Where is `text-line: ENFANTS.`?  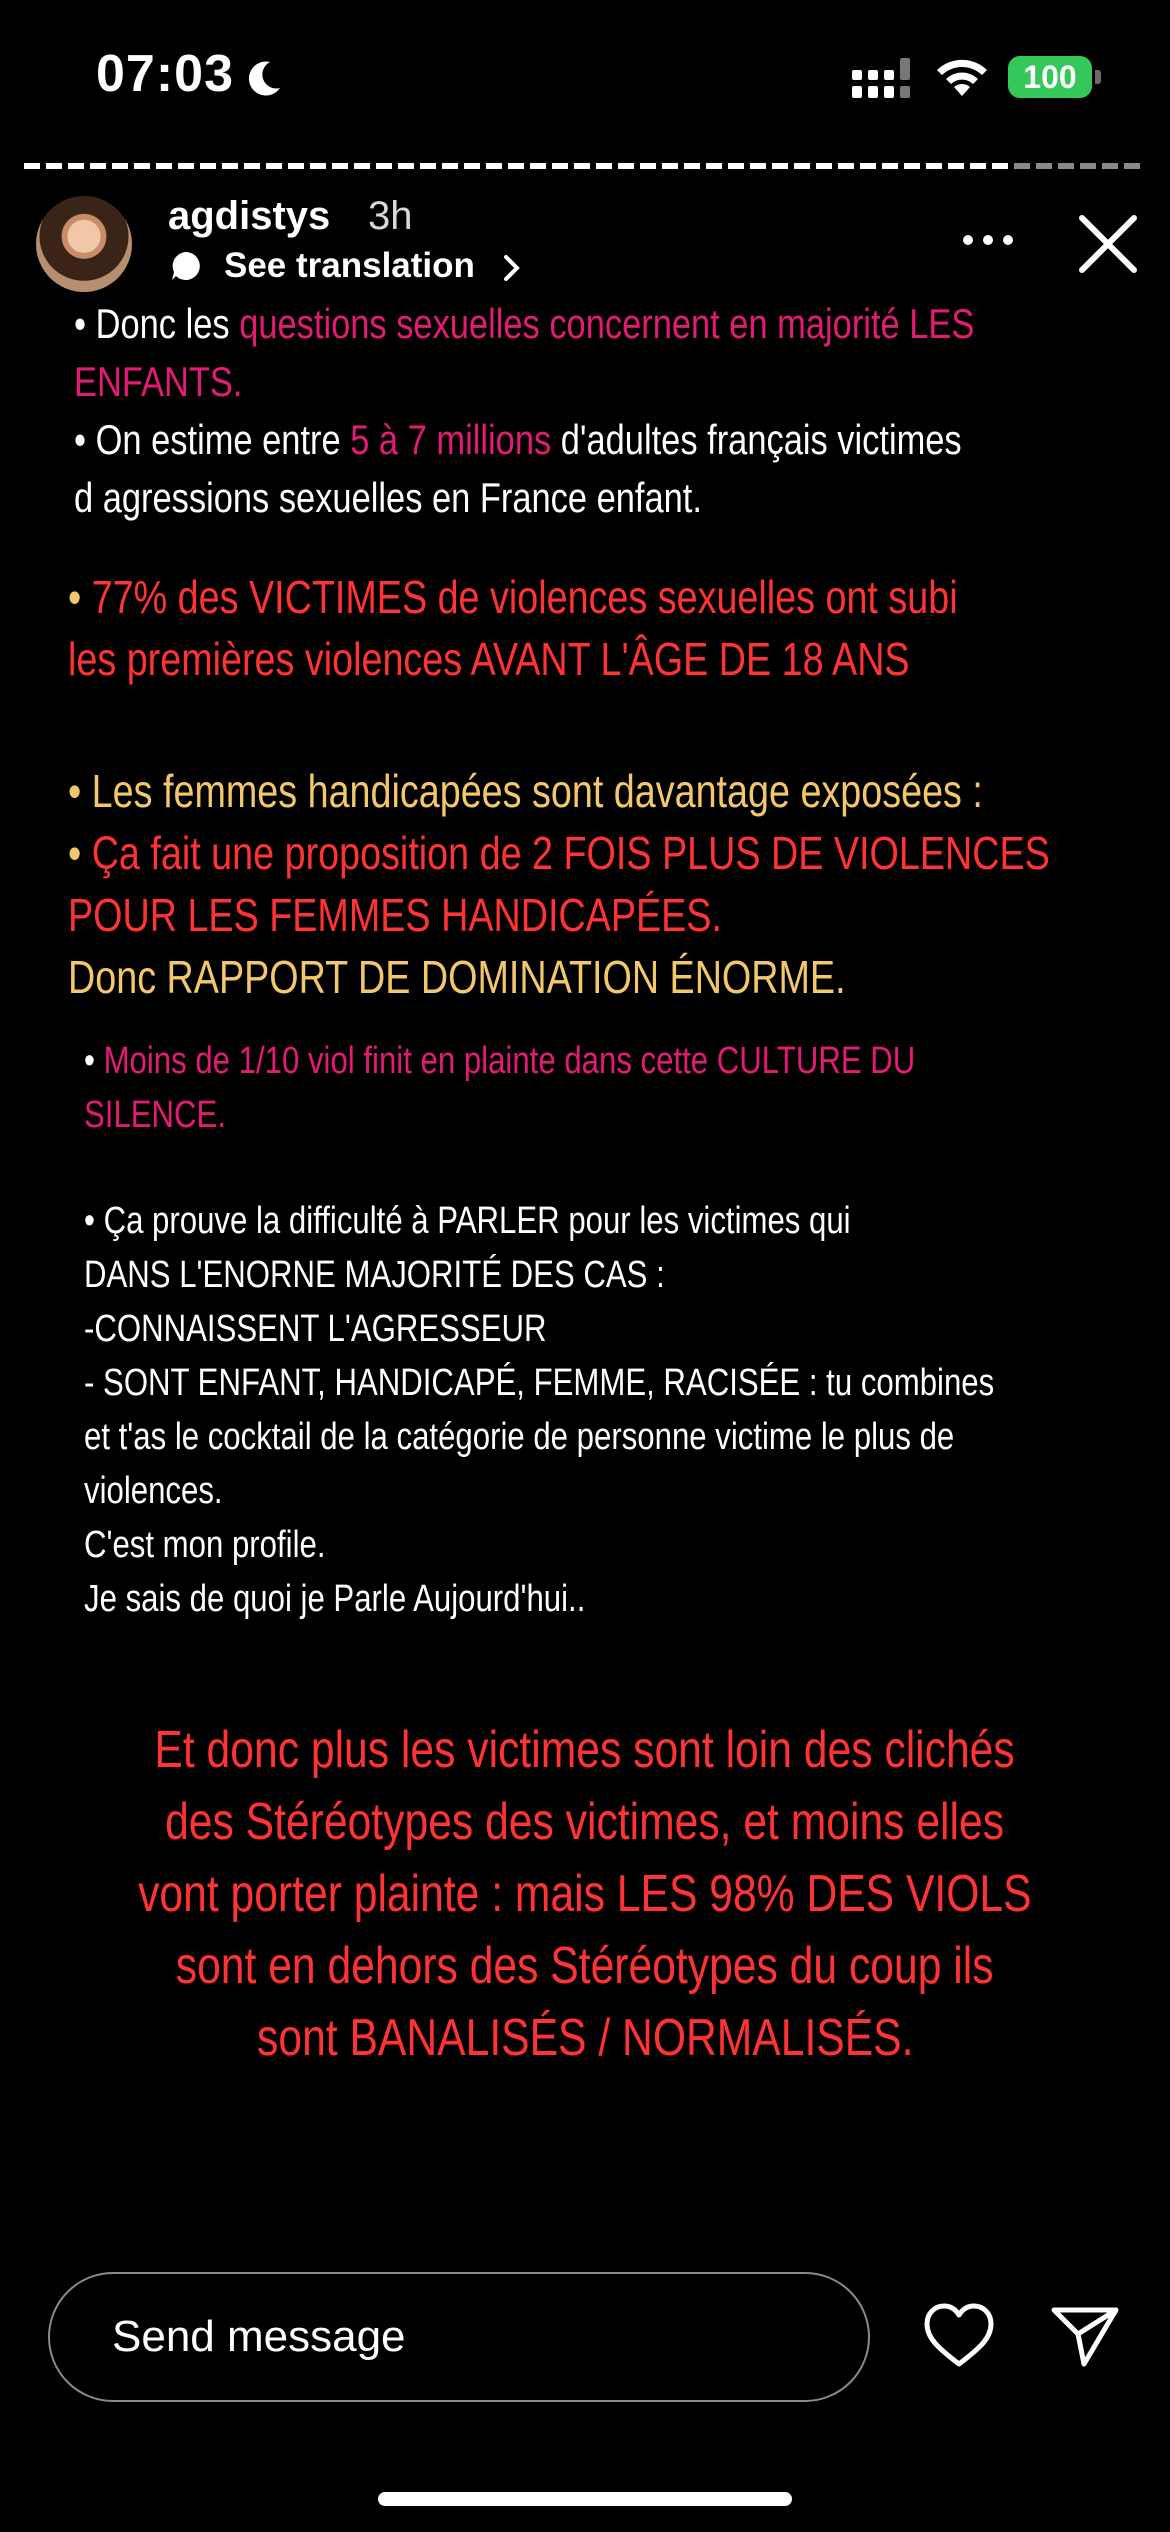 text-line: ENFANTS. is located at coordinates (158, 381).